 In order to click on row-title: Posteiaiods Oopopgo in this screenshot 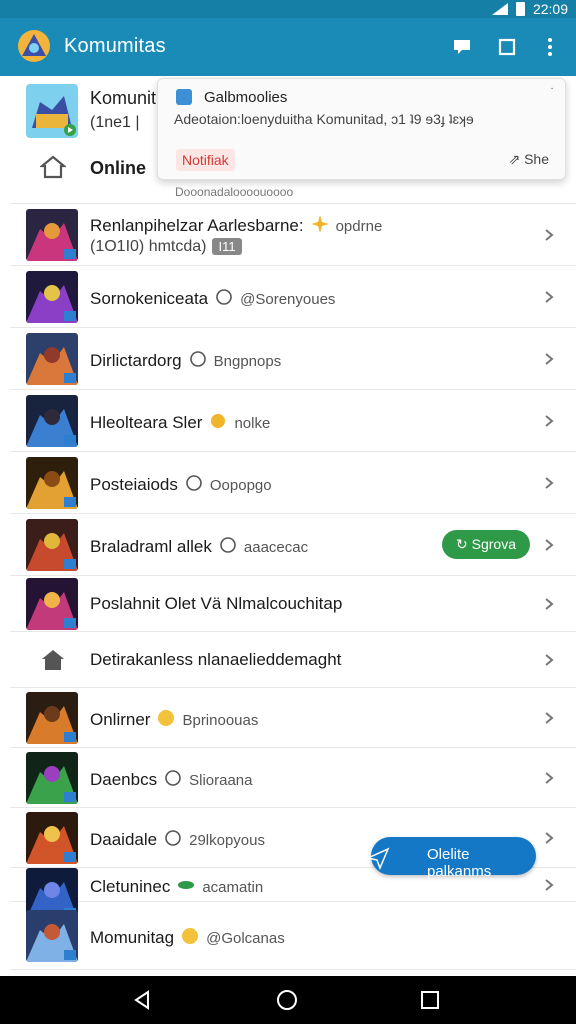, I will do `click(181, 484)`.